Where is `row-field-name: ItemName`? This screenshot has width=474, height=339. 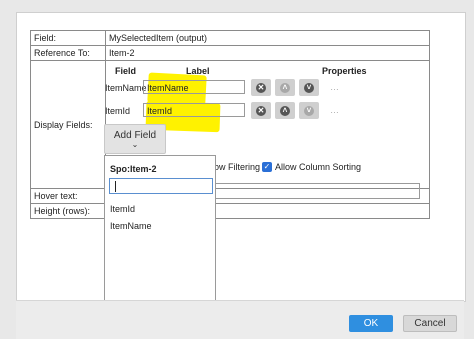
row-field-name: ItemName is located at coordinates (126, 88).